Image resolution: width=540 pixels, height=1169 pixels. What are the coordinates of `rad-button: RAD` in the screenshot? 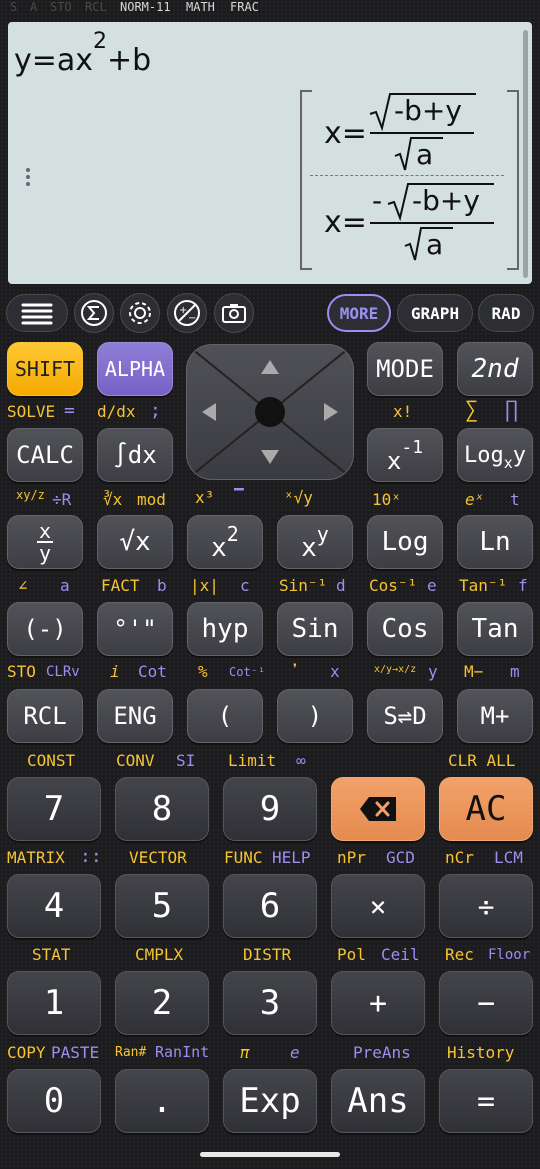 It's located at (506, 313).